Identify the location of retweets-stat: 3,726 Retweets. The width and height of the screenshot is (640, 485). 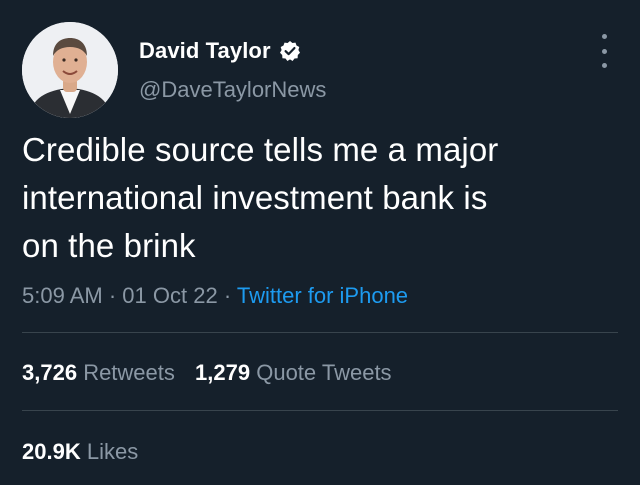
(98, 372).